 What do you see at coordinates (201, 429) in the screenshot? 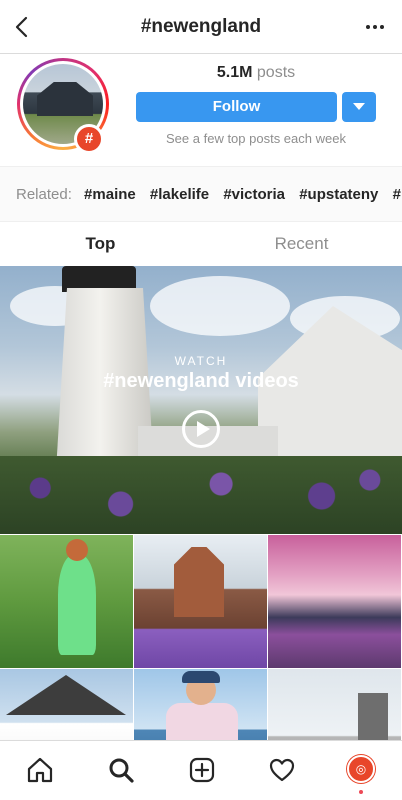
I see `play-icon` at bounding box center [201, 429].